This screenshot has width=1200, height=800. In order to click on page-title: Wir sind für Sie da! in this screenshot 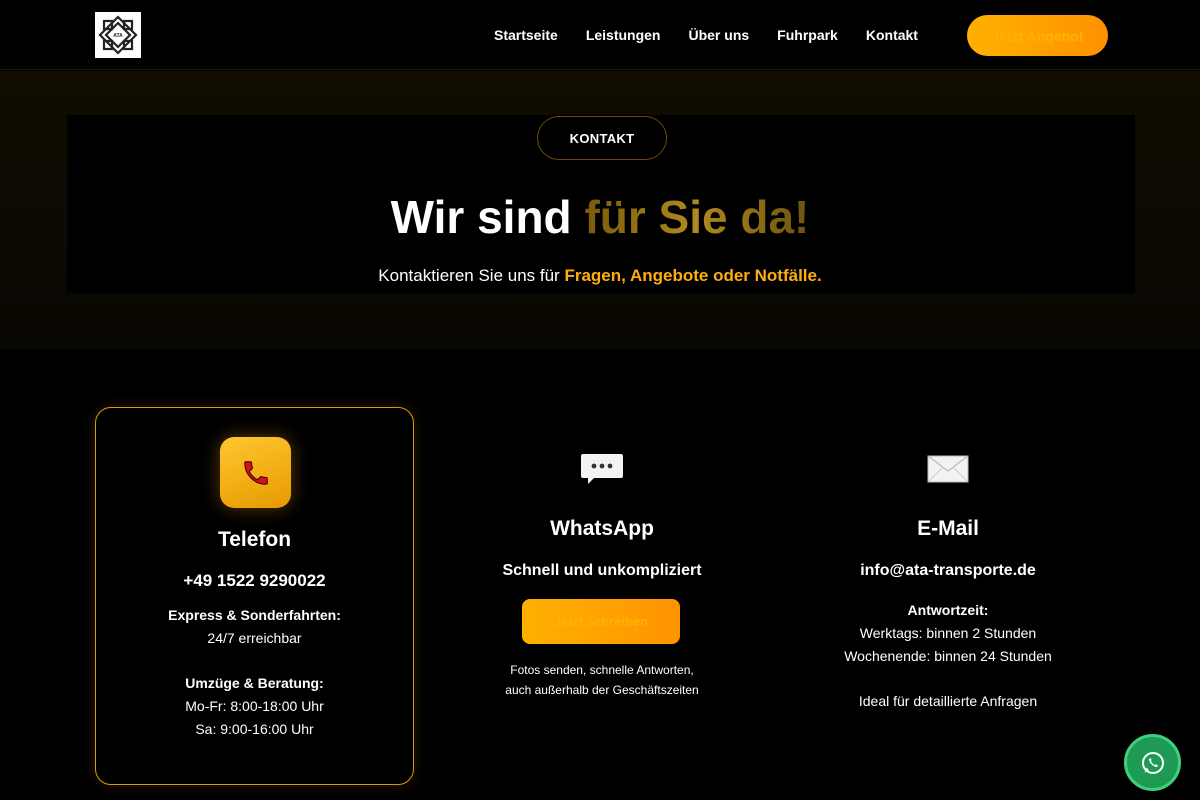, I will do `click(600, 217)`.